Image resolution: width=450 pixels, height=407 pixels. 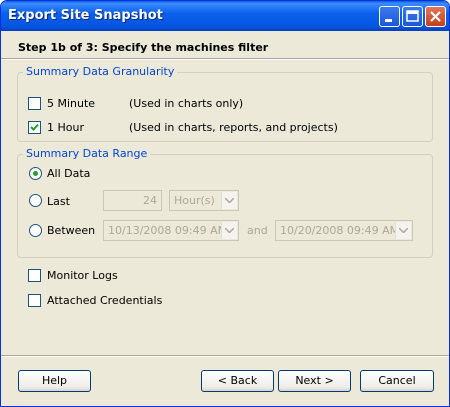 What do you see at coordinates (194, 200) in the screenshot?
I see `last-unit-text: Hour(s)` at bounding box center [194, 200].